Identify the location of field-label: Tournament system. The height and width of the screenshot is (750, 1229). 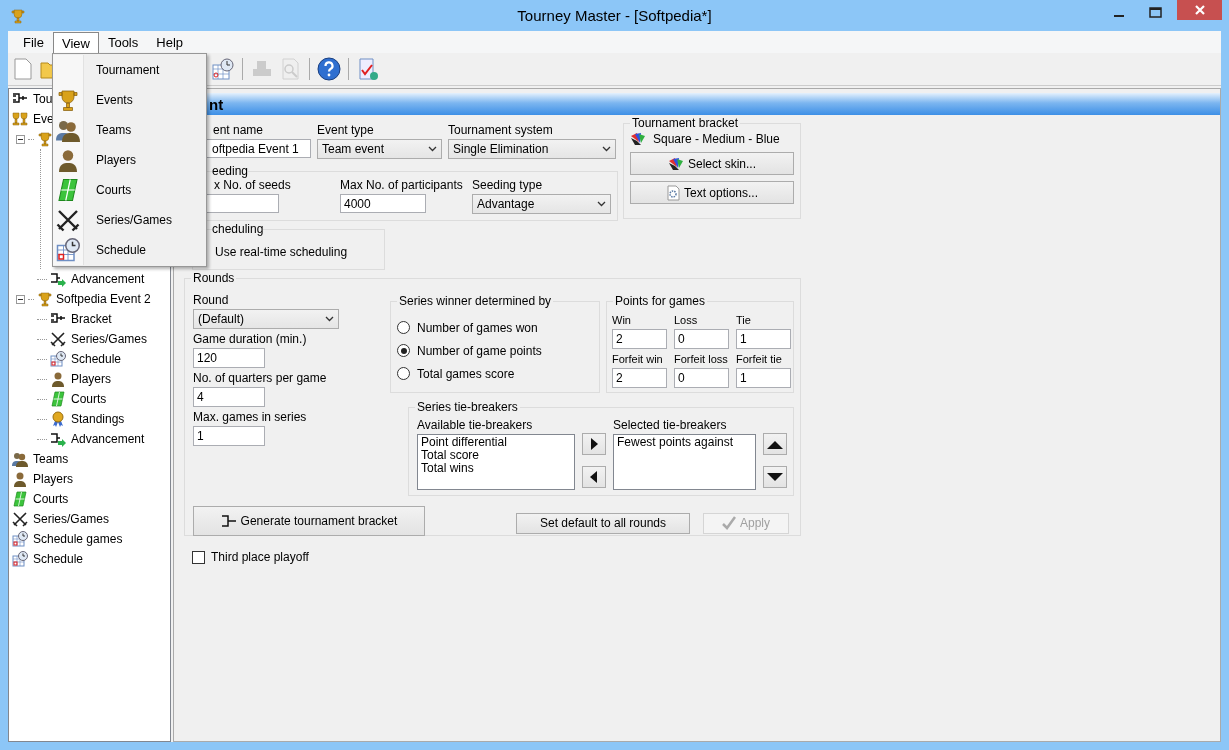
(501, 130).